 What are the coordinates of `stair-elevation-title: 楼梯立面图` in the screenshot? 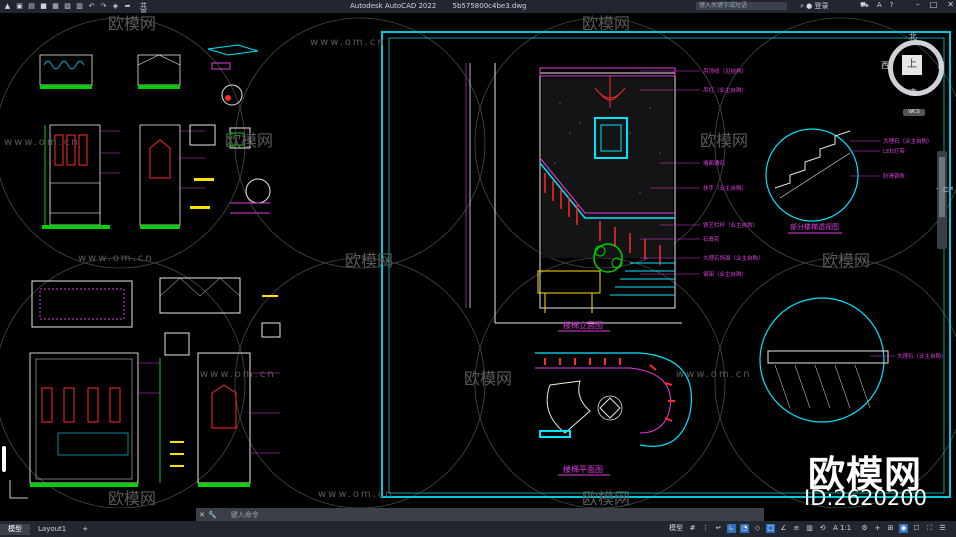 It's located at (583, 325).